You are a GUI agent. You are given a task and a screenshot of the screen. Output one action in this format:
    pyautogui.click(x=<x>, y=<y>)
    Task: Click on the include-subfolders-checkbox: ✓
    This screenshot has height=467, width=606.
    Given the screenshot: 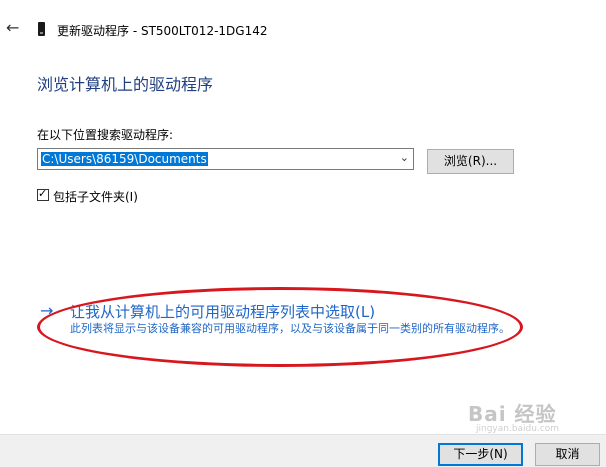 What is the action you would take?
    pyautogui.click(x=43, y=194)
    